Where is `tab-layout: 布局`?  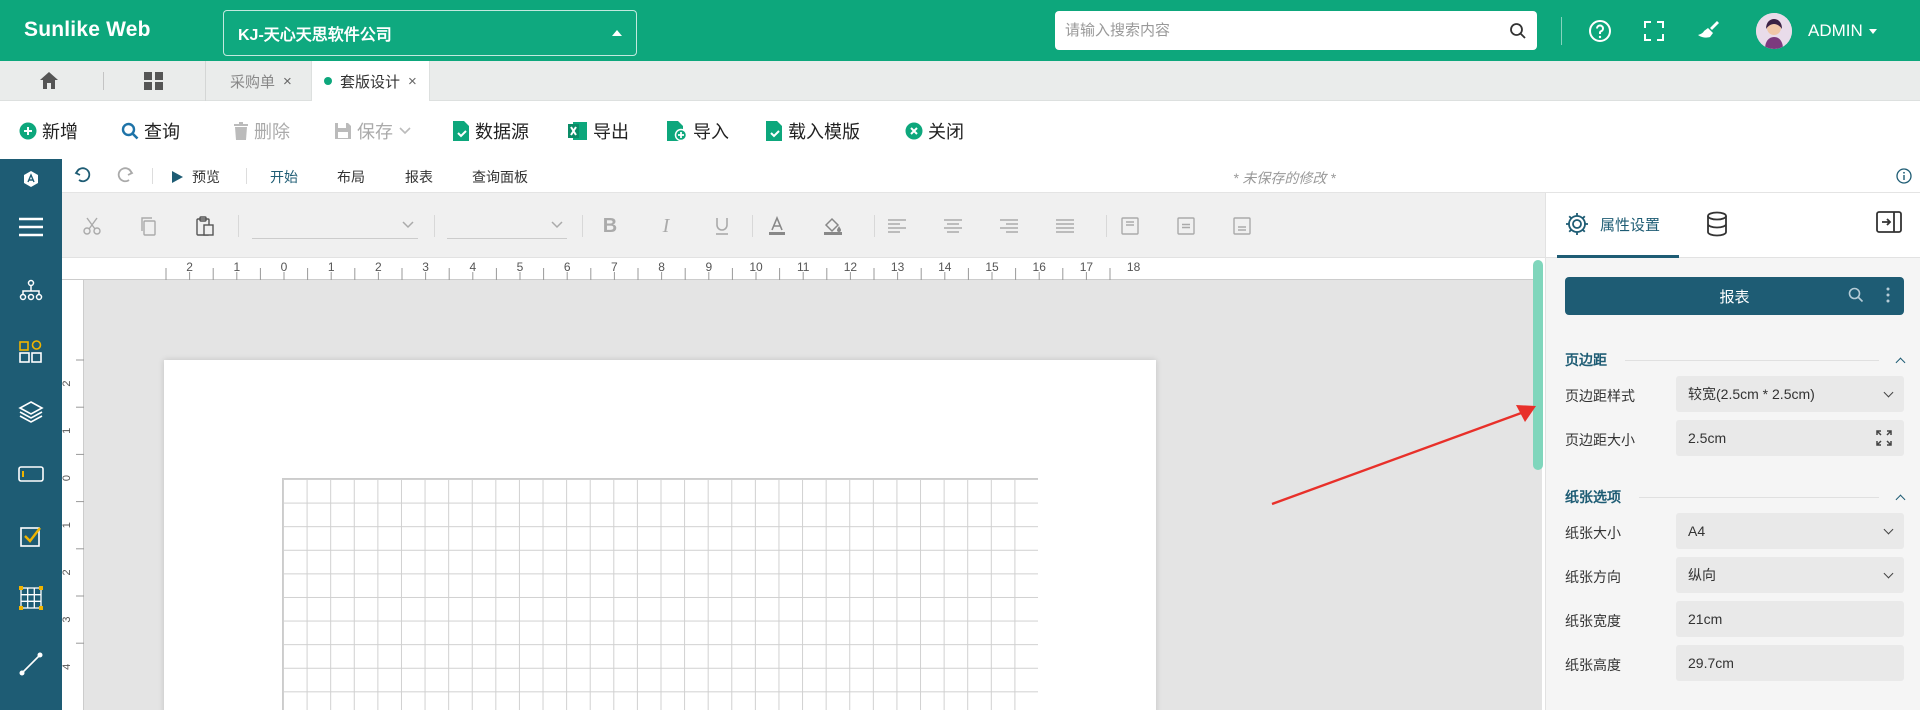
tab-layout: 布局 is located at coordinates (351, 177).